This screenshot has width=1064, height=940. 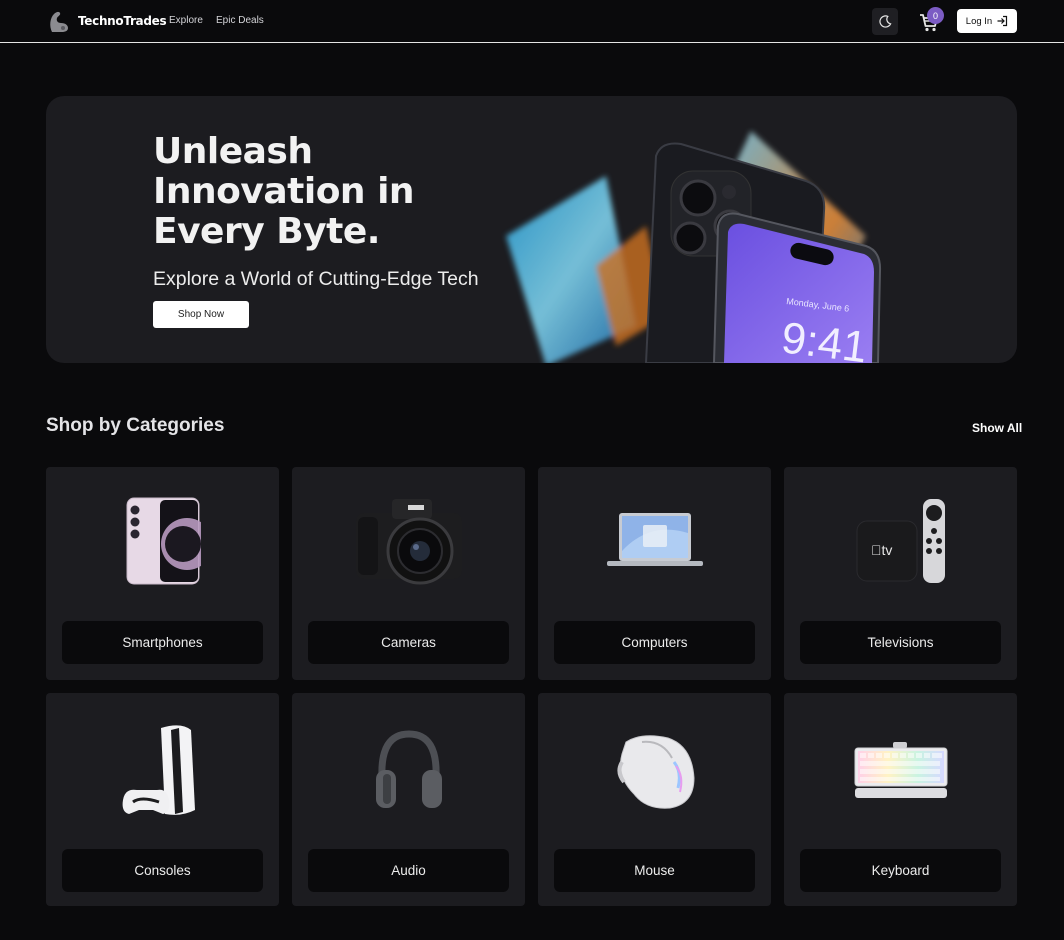 I want to click on category-card-televisions: tv Televisions, so click(x=900, y=573).